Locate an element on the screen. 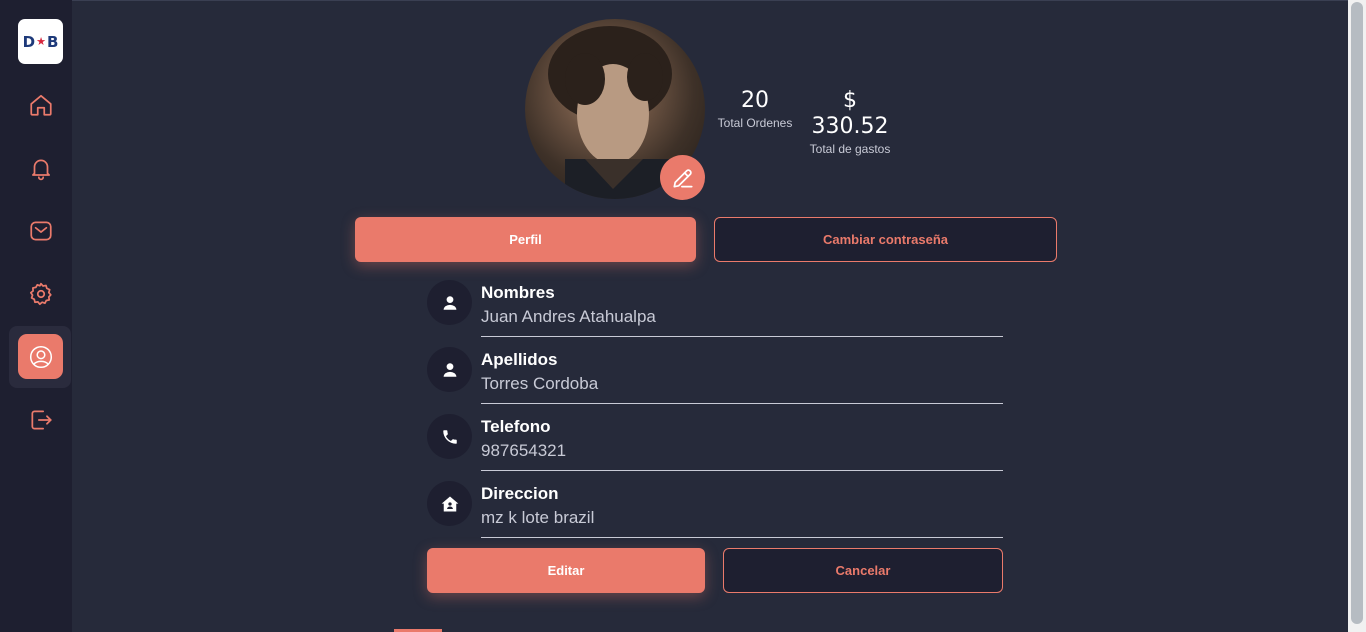 This screenshot has width=1366, height=632. phone-icon is located at coordinates (449, 436).